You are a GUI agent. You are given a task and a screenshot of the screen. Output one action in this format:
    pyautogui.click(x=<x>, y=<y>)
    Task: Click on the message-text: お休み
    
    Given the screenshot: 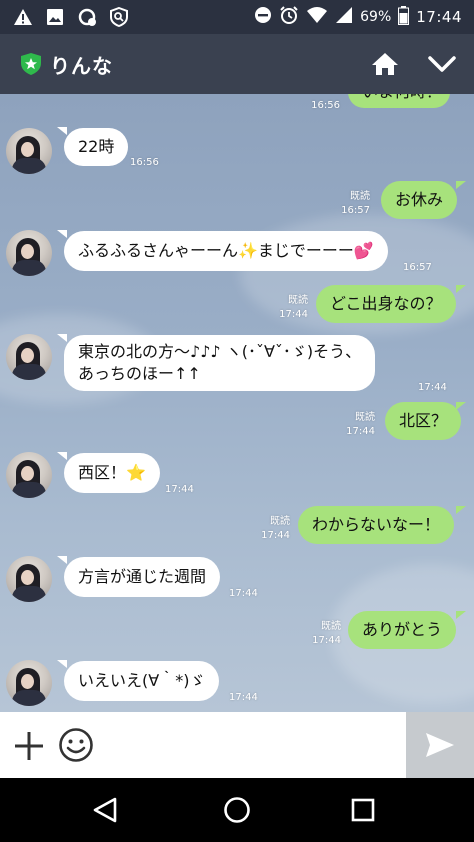 What is the action you would take?
    pyautogui.click(x=419, y=199)
    